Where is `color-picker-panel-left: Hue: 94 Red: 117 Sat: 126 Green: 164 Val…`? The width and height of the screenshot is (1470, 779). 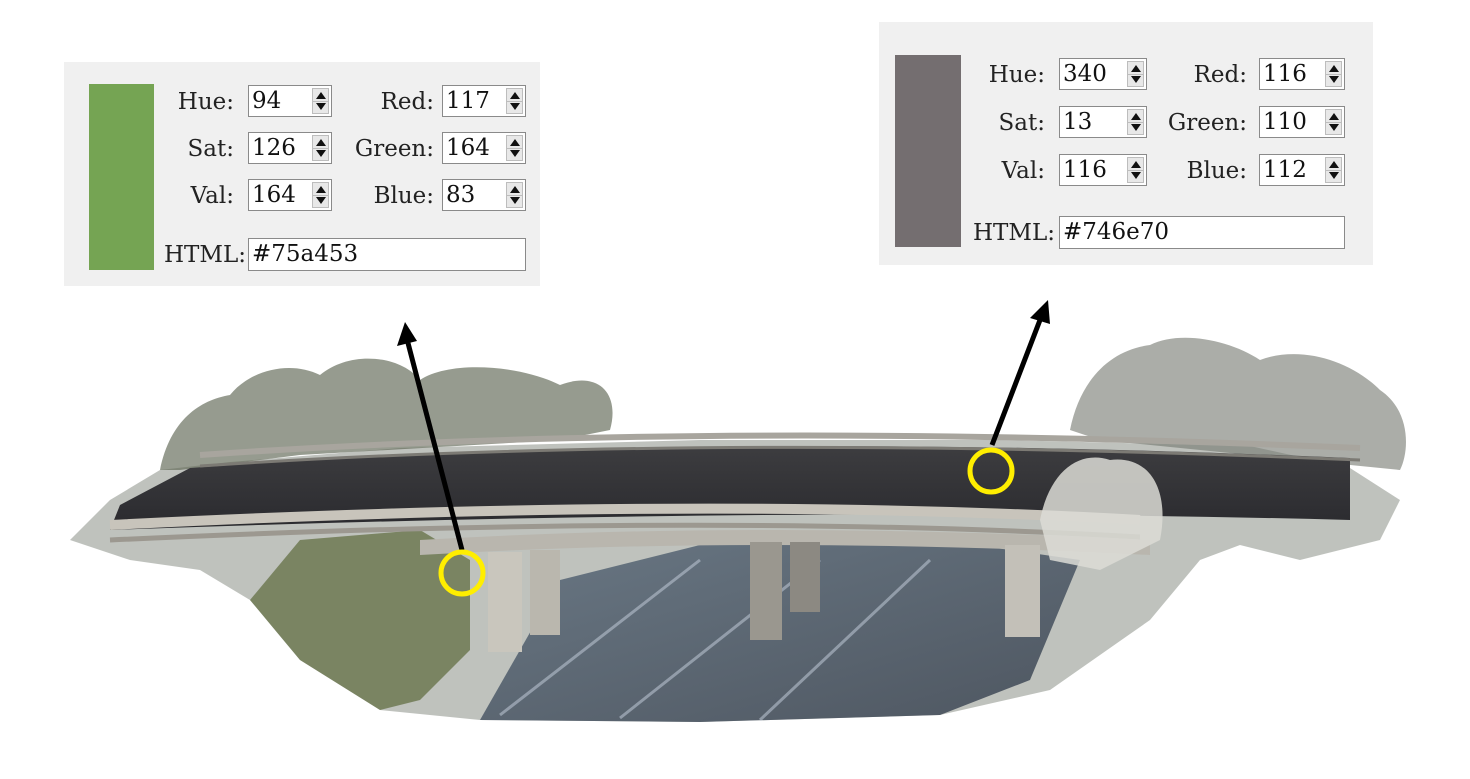
color-picker-panel-left: Hue: 94 Red: 117 Sat: 126 Green: 164 Val… is located at coordinates (302, 174).